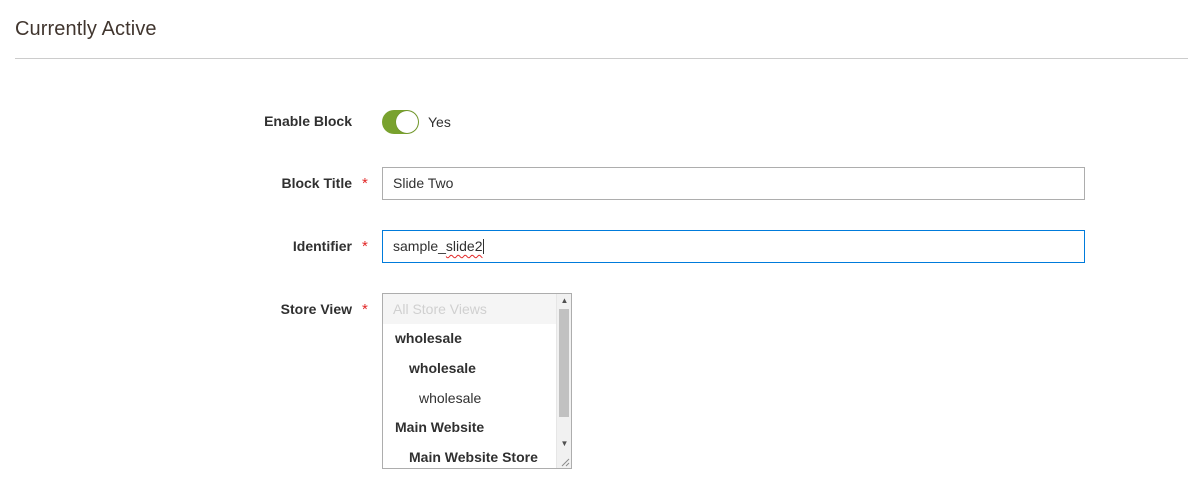  Describe the element at coordinates (564, 444) in the screenshot. I see `scroll-down-arrow-icon: ▼` at that location.